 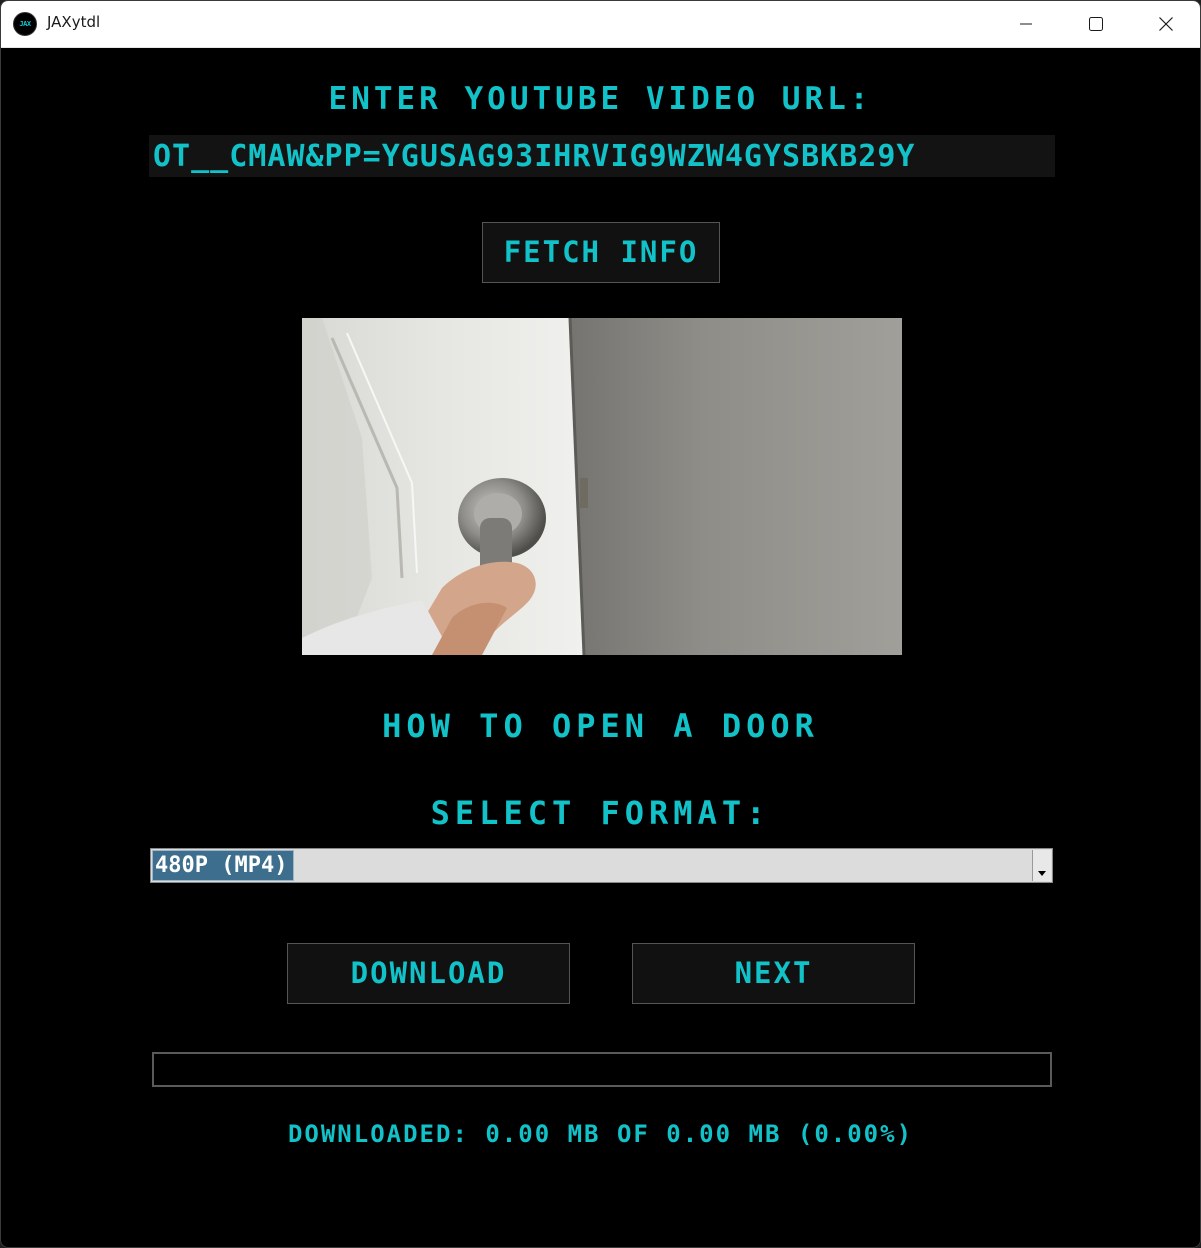 What do you see at coordinates (600, 726) in the screenshot?
I see `video-title: How to Open a Door` at bounding box center [600, 726].